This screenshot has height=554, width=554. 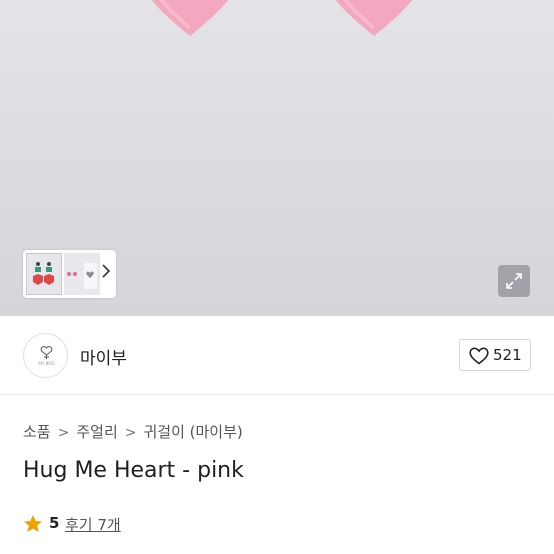 I want to click on heart-earring-right: ME, so click(x=374, y=21).